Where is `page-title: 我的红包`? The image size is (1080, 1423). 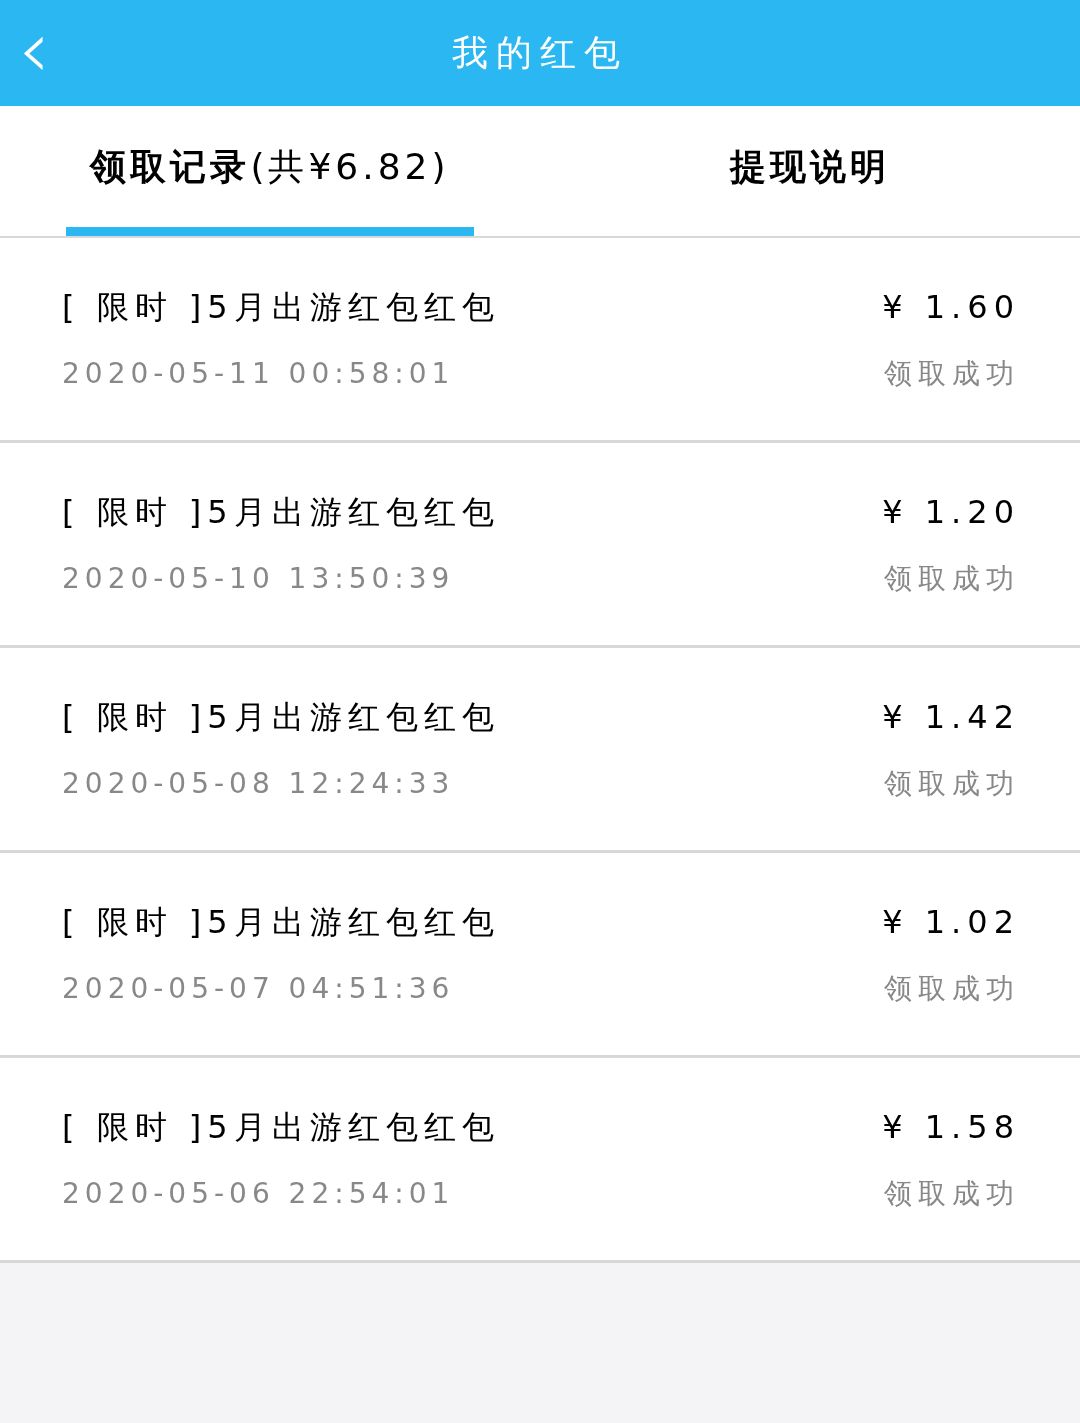
page-title: 我的红包 is located at coordinates (540, 53).